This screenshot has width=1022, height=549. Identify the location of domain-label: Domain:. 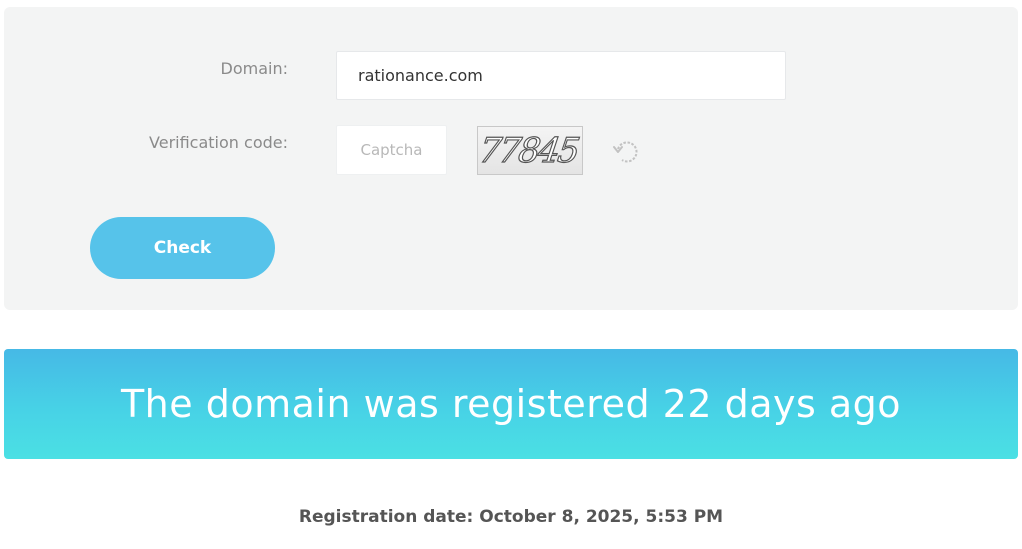
(254, 68).